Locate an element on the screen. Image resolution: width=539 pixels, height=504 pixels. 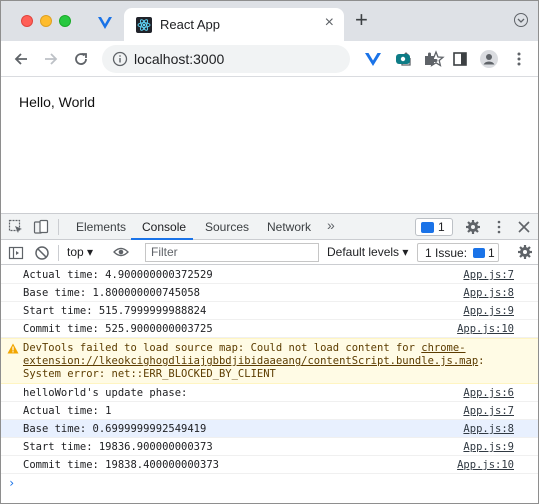
tab-elements: Elements is located at coordinates (101, 227).